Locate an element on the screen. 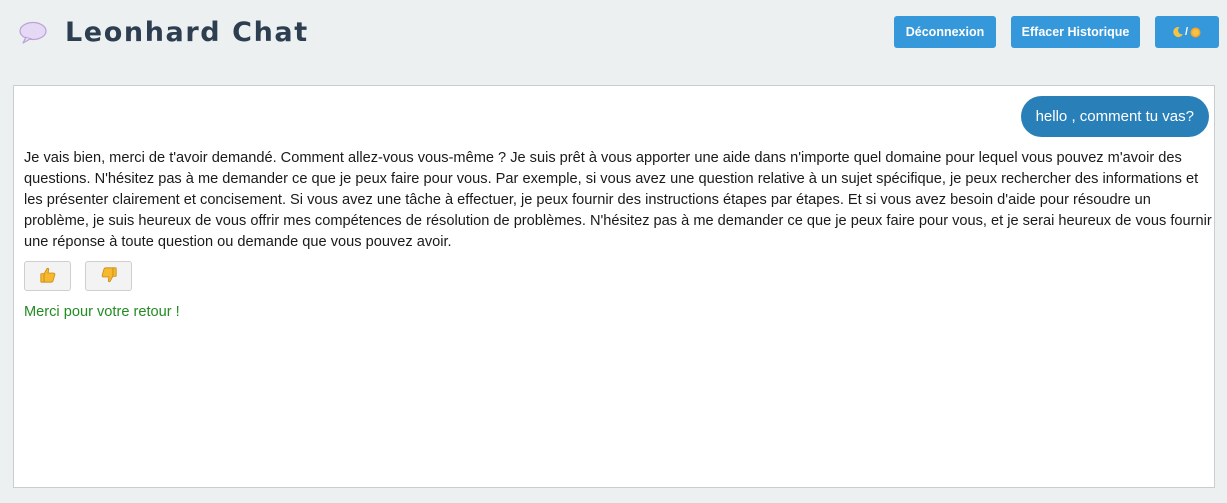 The width and height of the screenshot is (1227, 503). app-title: Leonhard Chat is located at coordinates (187, 32).